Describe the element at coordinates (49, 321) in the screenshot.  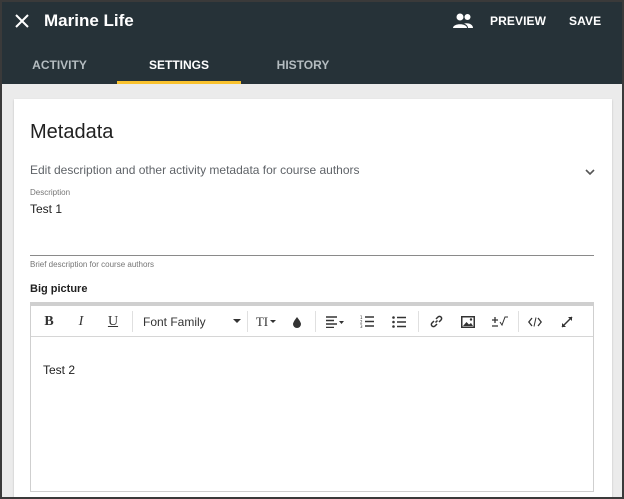
I see `bold-button: B` at that location.